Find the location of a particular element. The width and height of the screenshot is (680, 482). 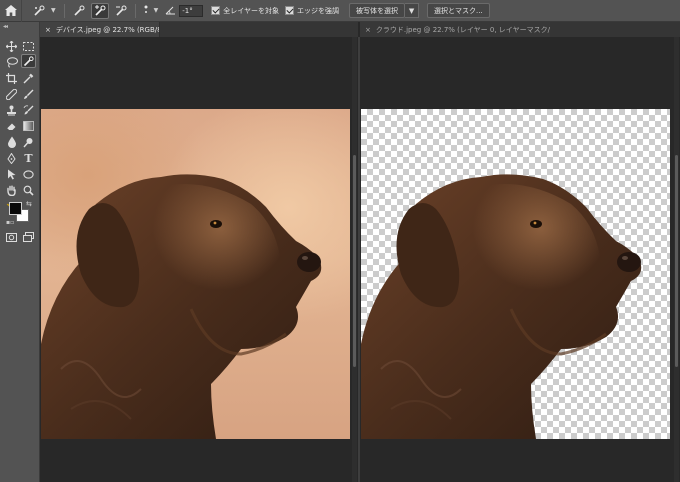

lasso-tool is located at coordinates (11, 62).